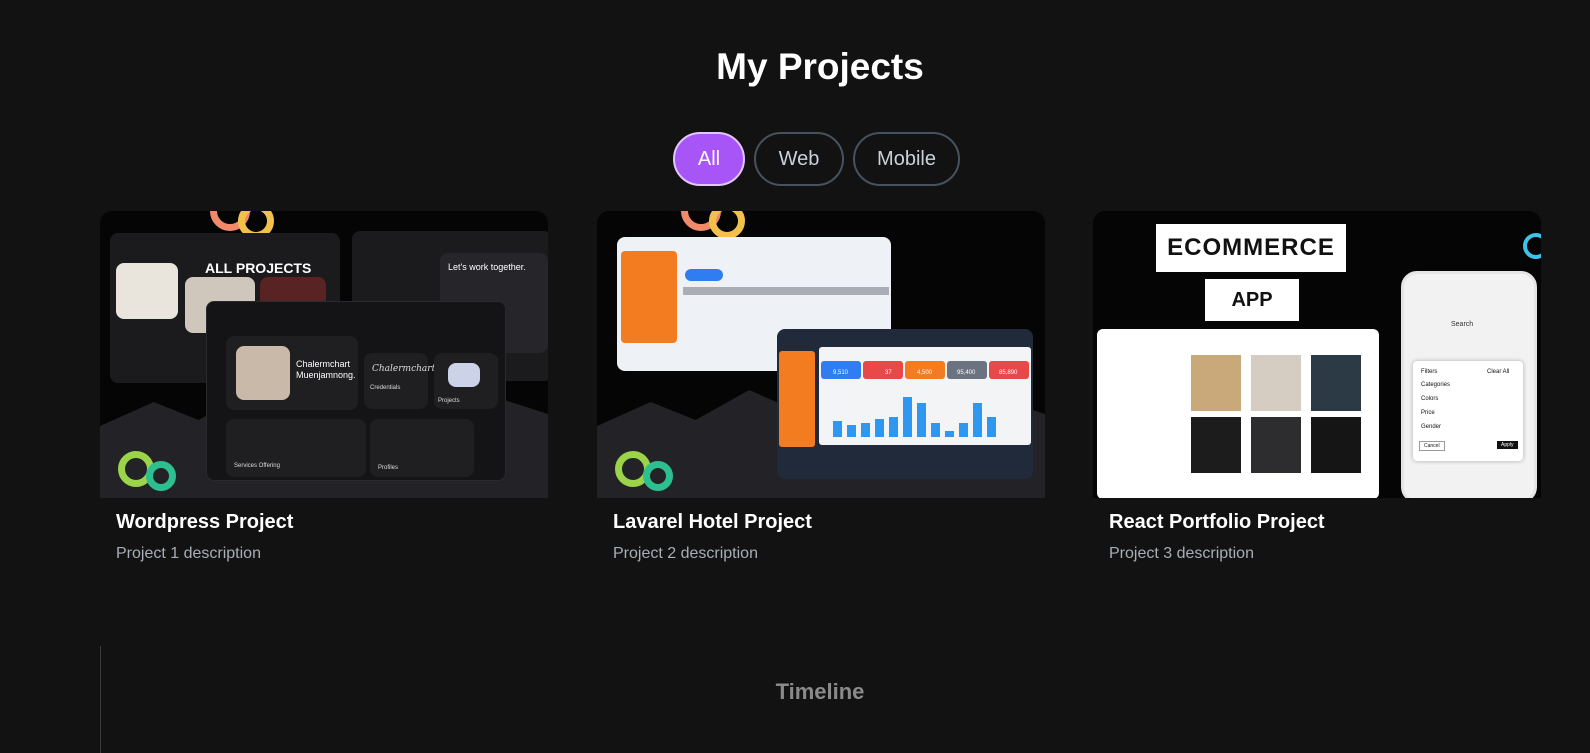 This screenshot has height=753, width=1590. What do you see at coordinates (1429, 372) in the screenshot?
I see `thumb-filters: Filters` at bounding box center [1429, 372].